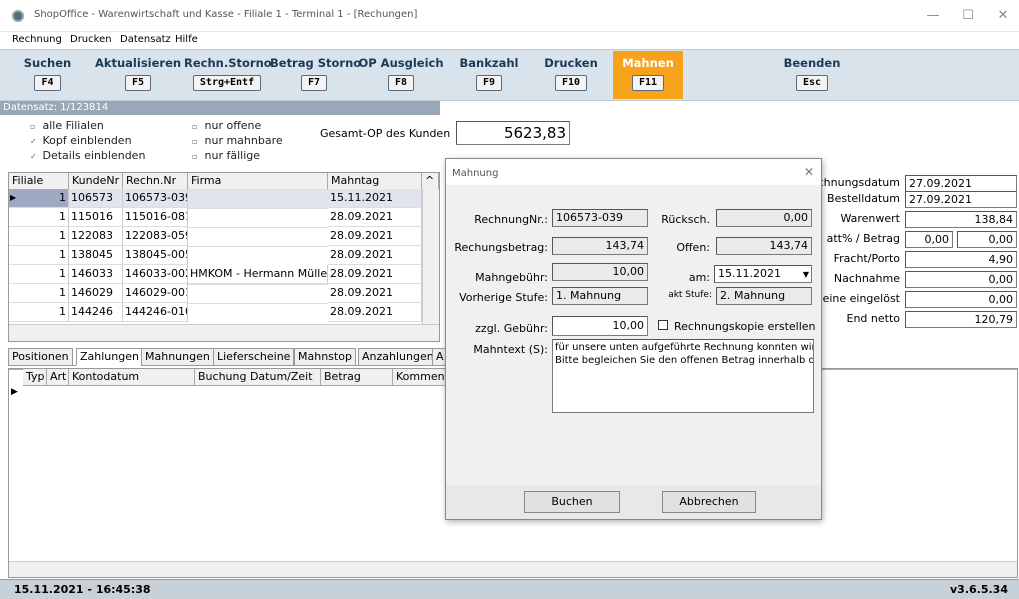 The width and height of the screenshot is (1019, 599). Describe the element at coordinates (401, 75) in the screenshot. I see `op-ausgleich-button: OP Ausgleich F8` at that location.